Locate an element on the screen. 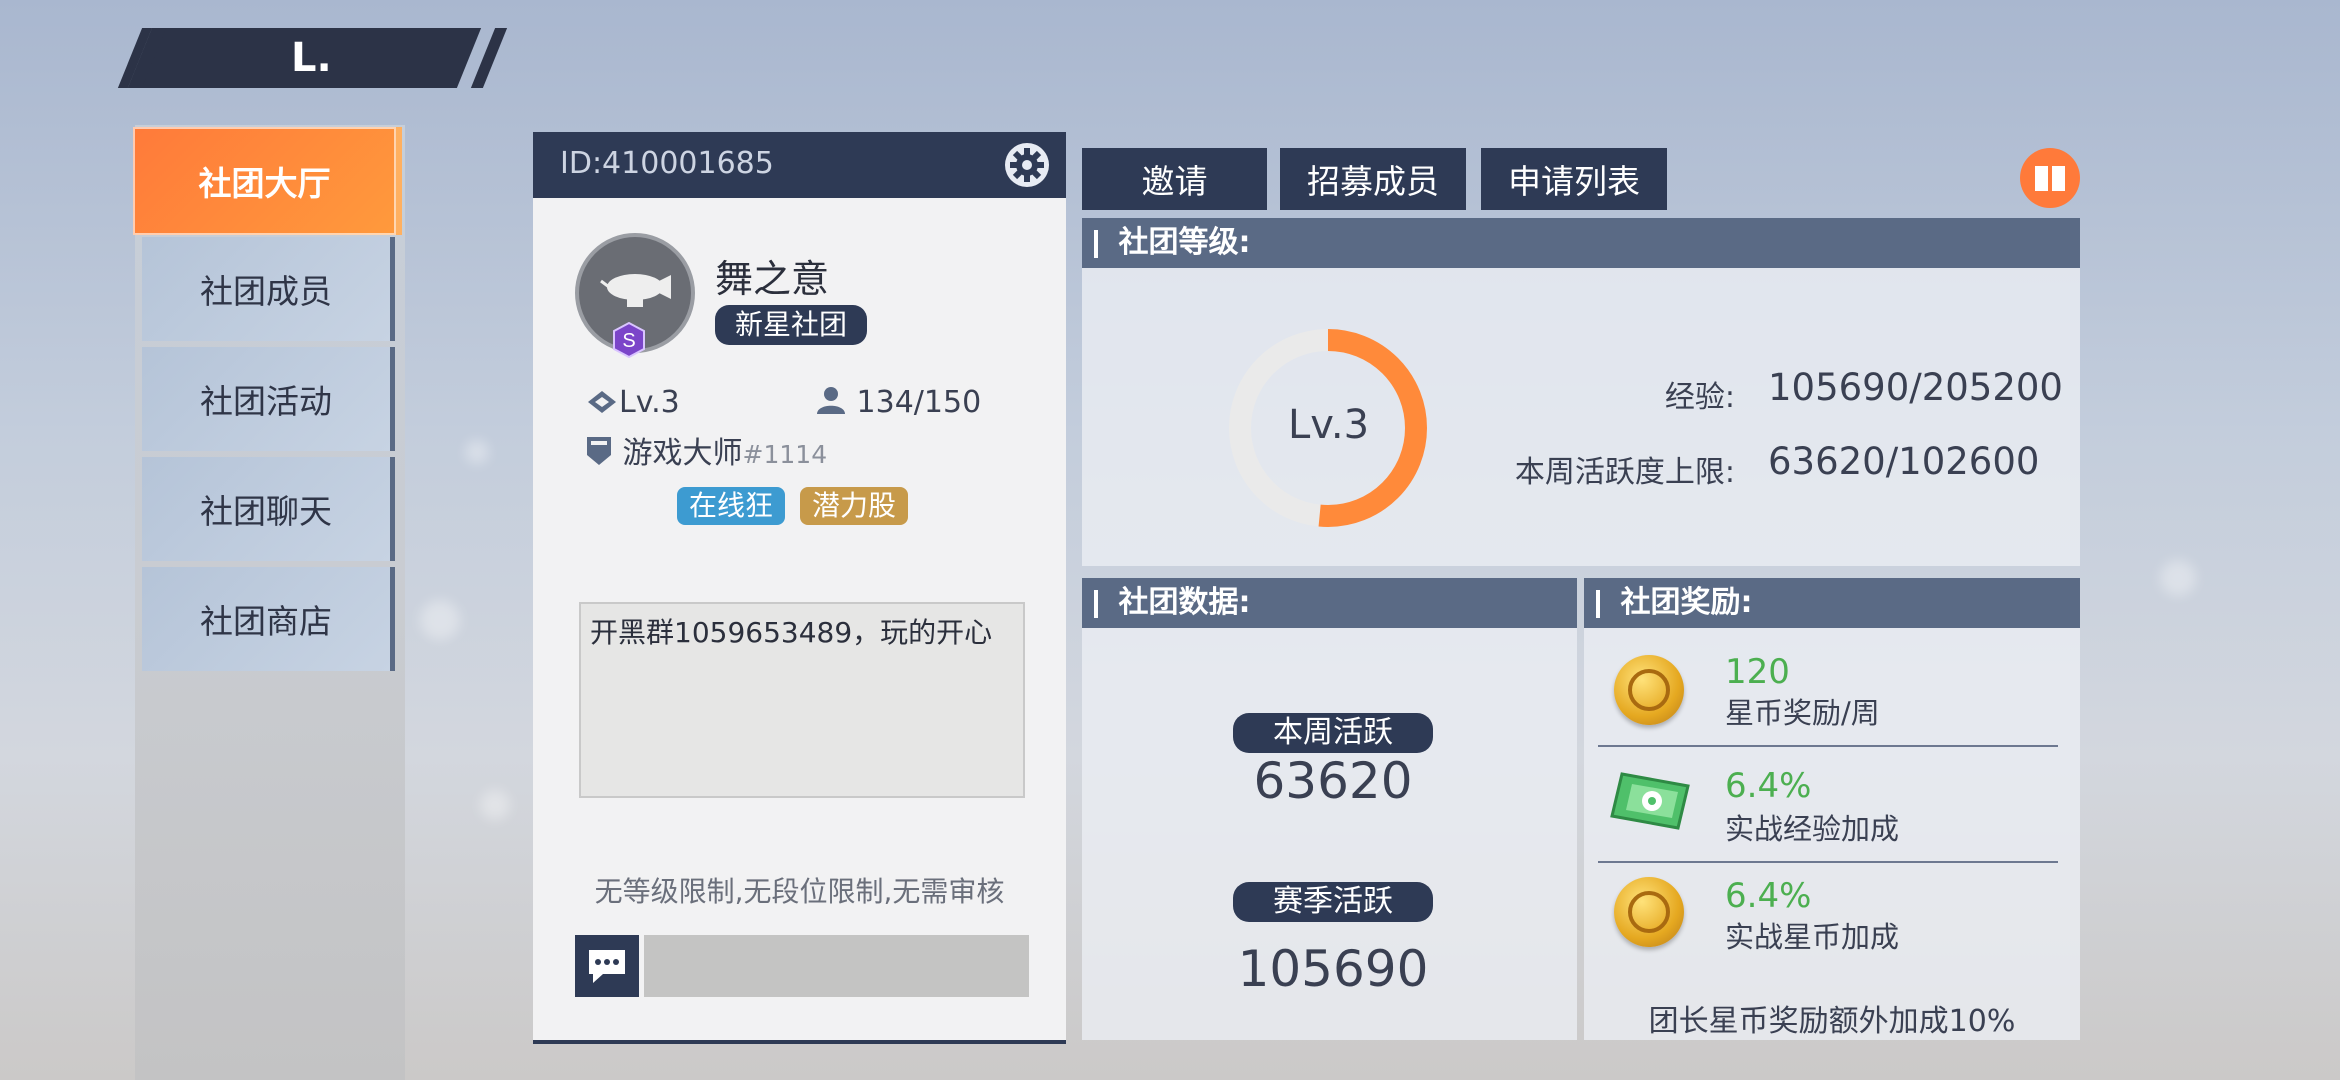  level-diamond-icon is located at coordinates (602, 402).